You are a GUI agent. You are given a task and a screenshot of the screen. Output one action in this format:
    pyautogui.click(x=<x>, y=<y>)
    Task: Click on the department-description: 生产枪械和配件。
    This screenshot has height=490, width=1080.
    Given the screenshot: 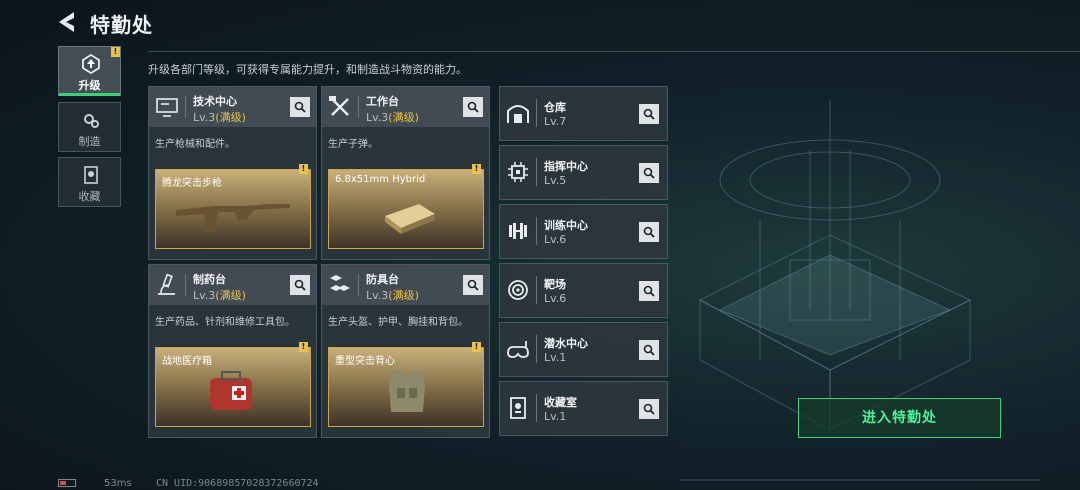 What is the action you would take?
    pyautogui.click(x=195, y=144)
    